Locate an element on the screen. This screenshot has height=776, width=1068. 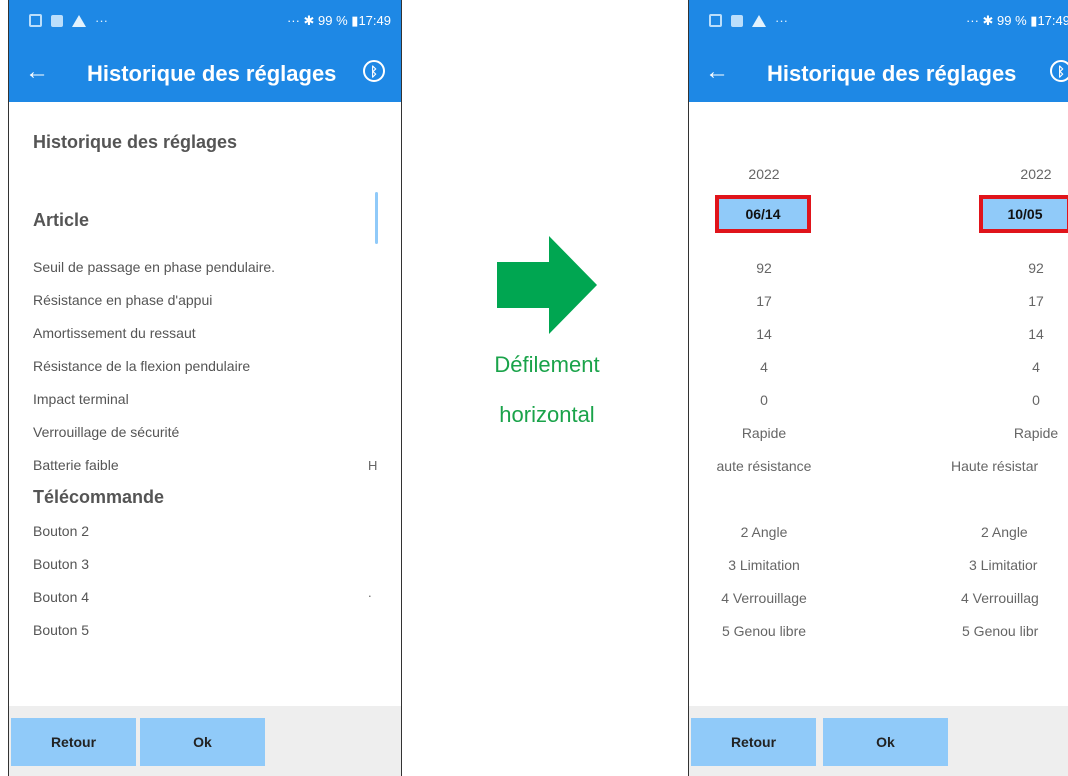
date-cell-selected: 10/05 is located at coordinates (1023, 214).